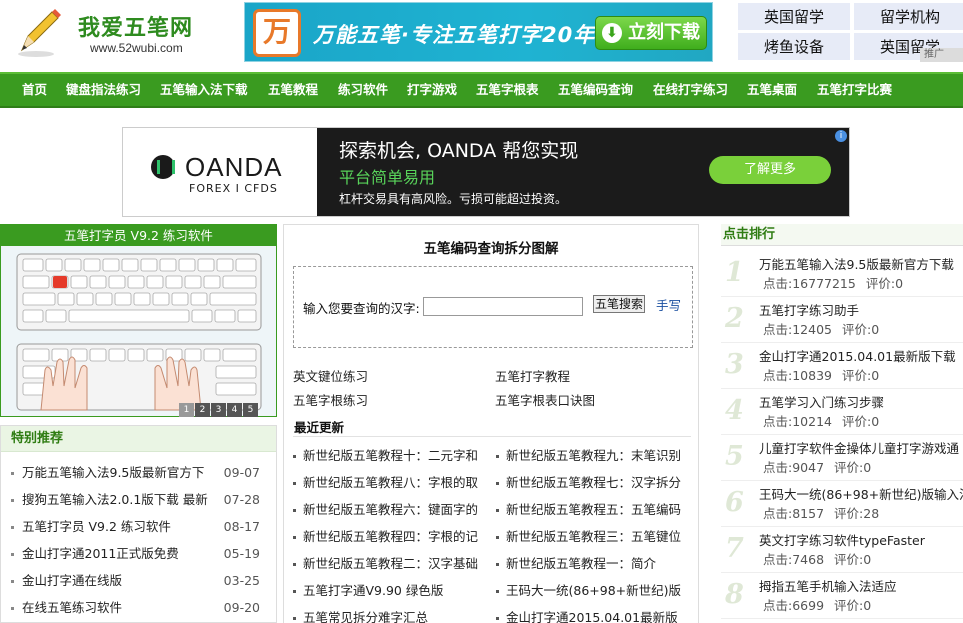 This screenshot has height=623, width=963. Describe the element at coordinates (734, 456) in the screenshot. I see `rank-number: 5` at that location.